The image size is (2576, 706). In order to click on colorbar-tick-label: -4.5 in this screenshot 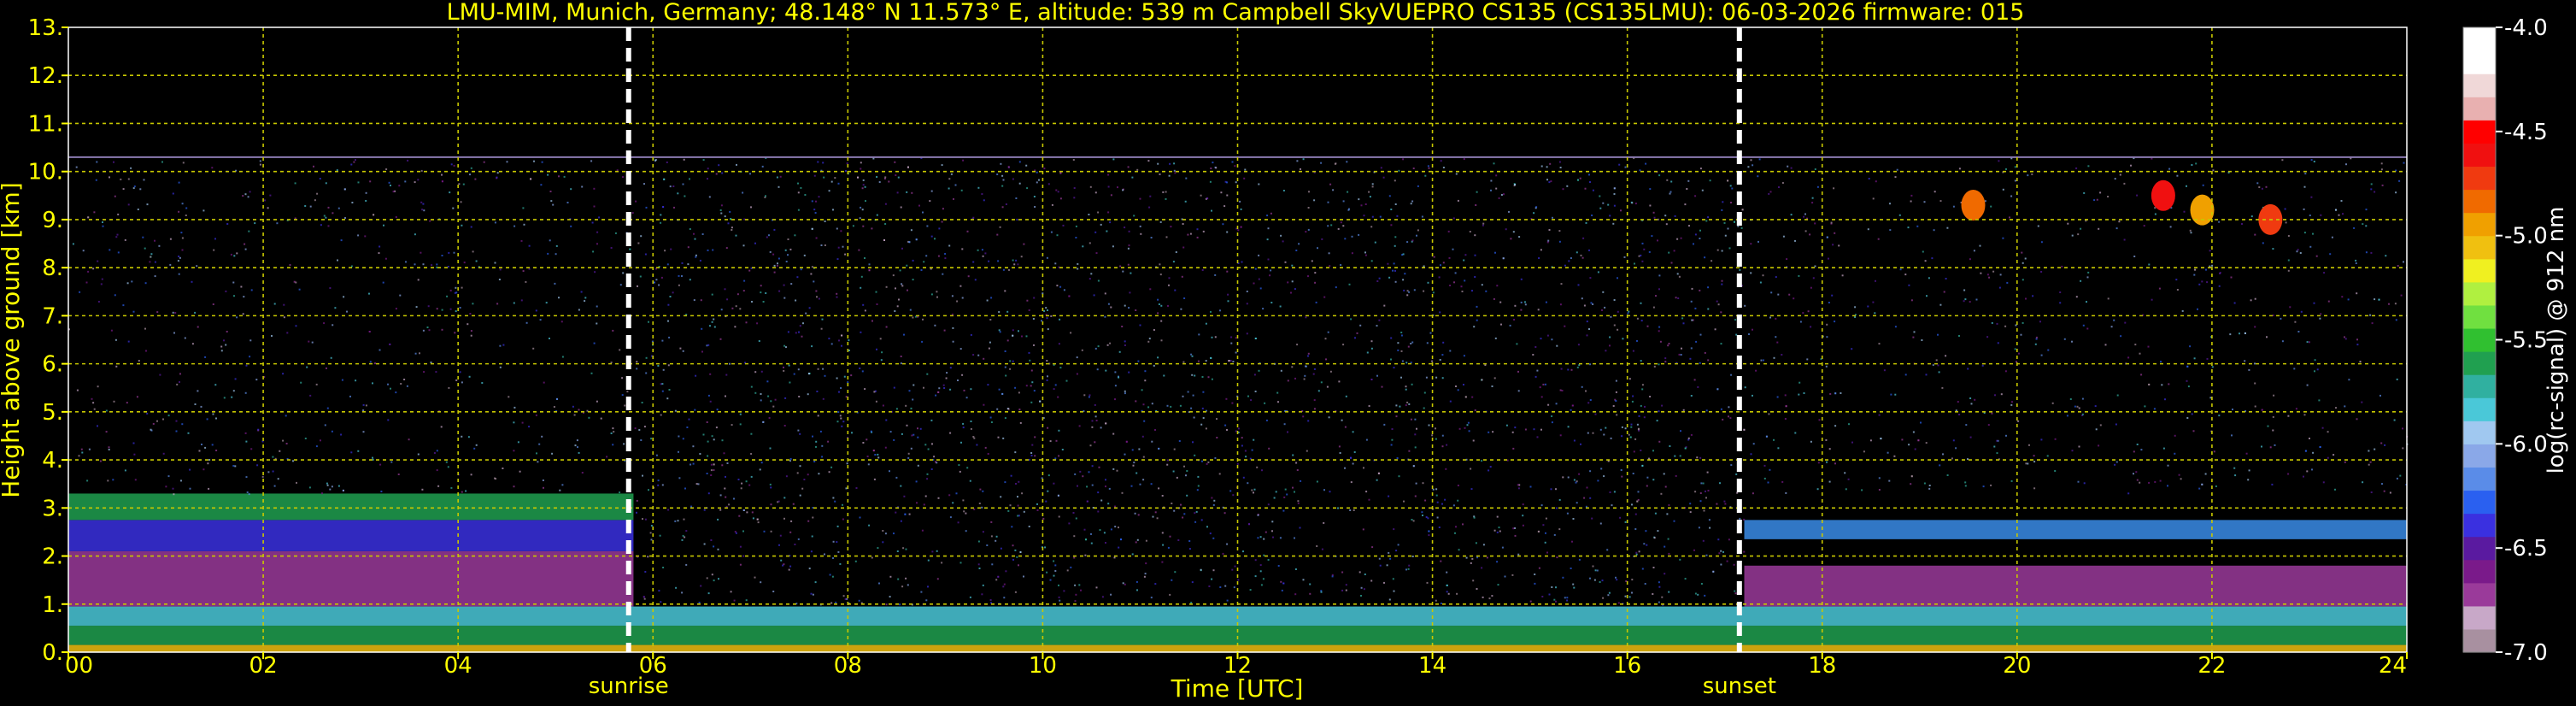, I will do `click(2526, 132)`.